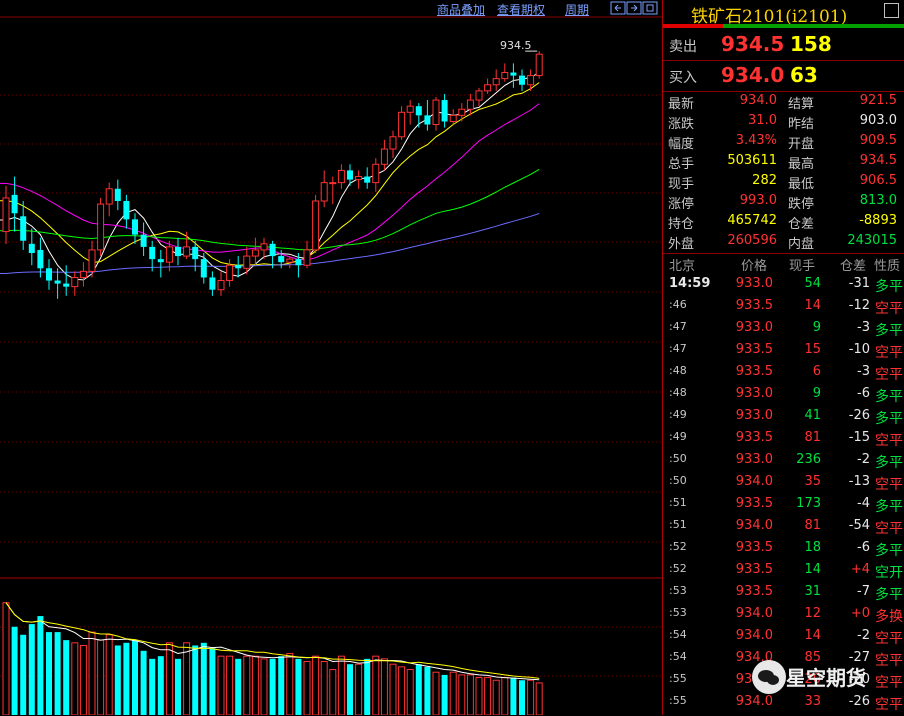  I want to click on tick-row: :53 933.5 31 -7 多平, so click(783, 595).